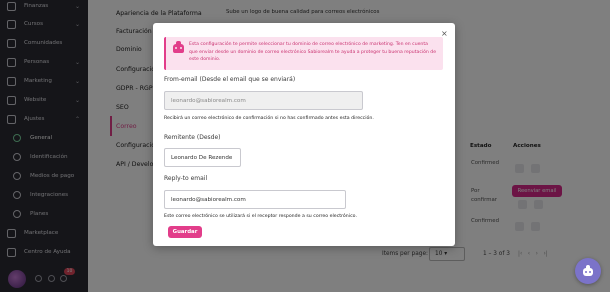  What do you see at coordinates (255, 199) in the screenshot?
I see `reply-to-email-field` at bounding box center [255, 199].